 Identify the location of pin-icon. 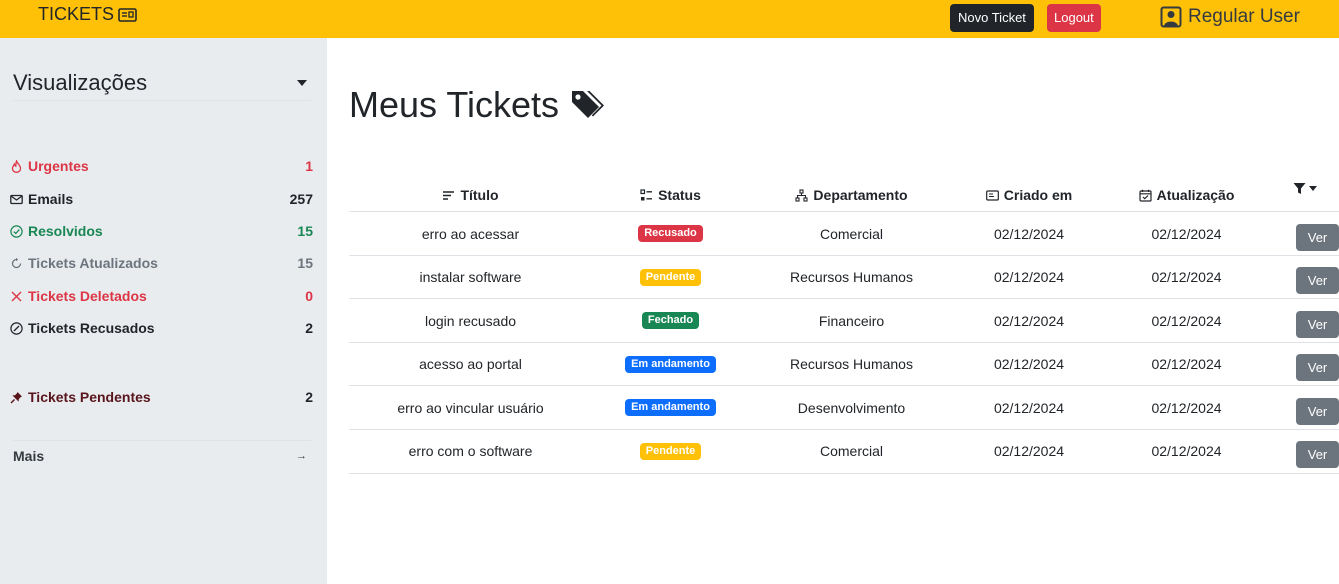
(16, 397).